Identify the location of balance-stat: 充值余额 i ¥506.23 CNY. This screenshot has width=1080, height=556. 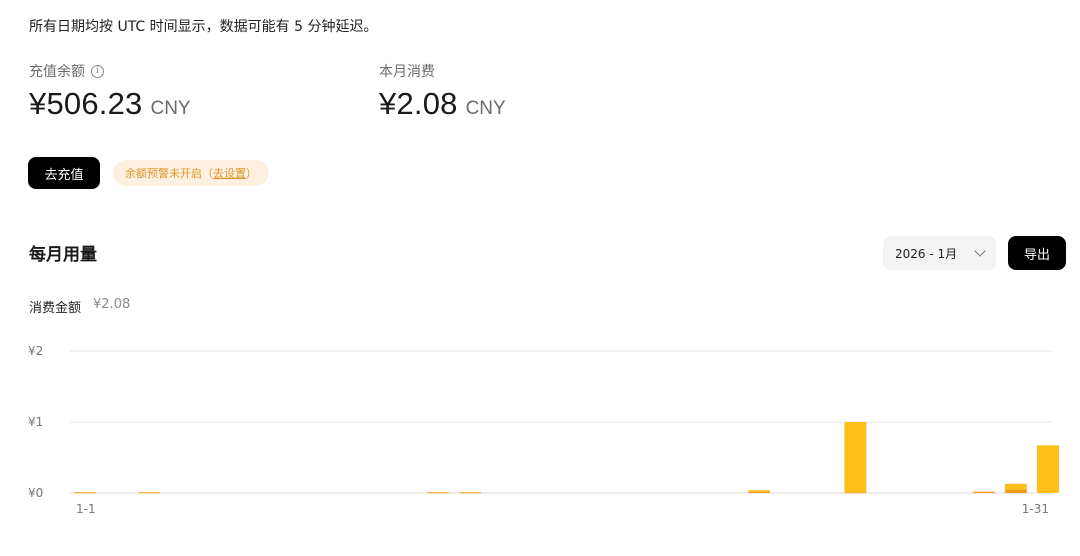
(110, 92).